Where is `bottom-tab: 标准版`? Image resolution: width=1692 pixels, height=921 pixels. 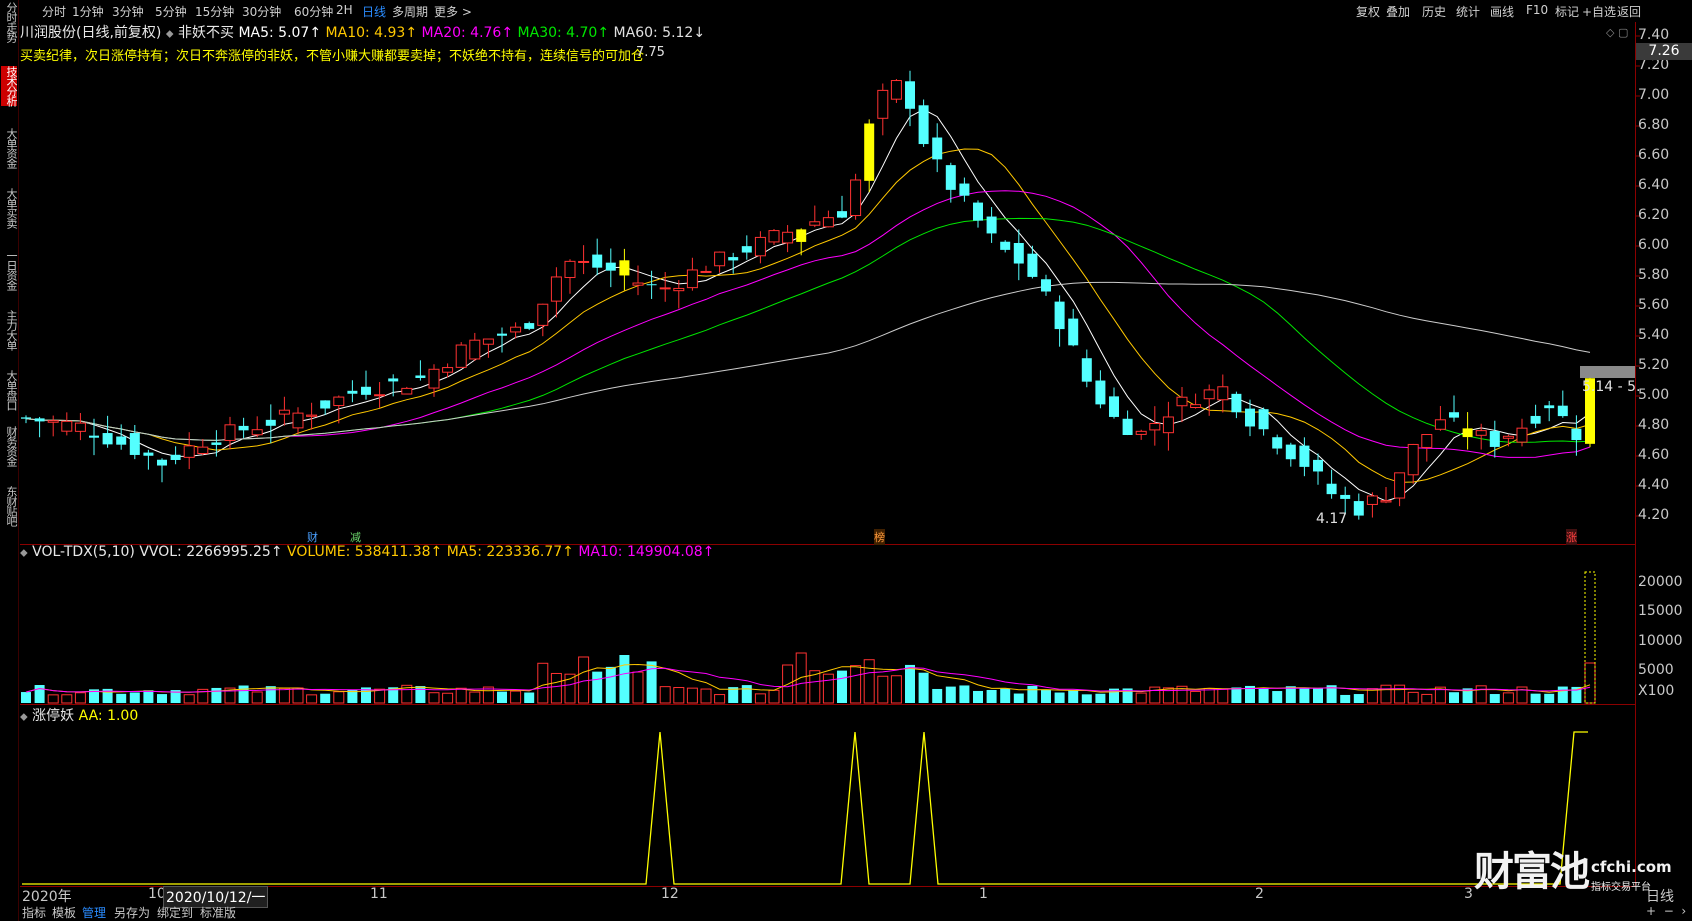 bottom-tab: 标准版 is located at coordinates (218, 912).